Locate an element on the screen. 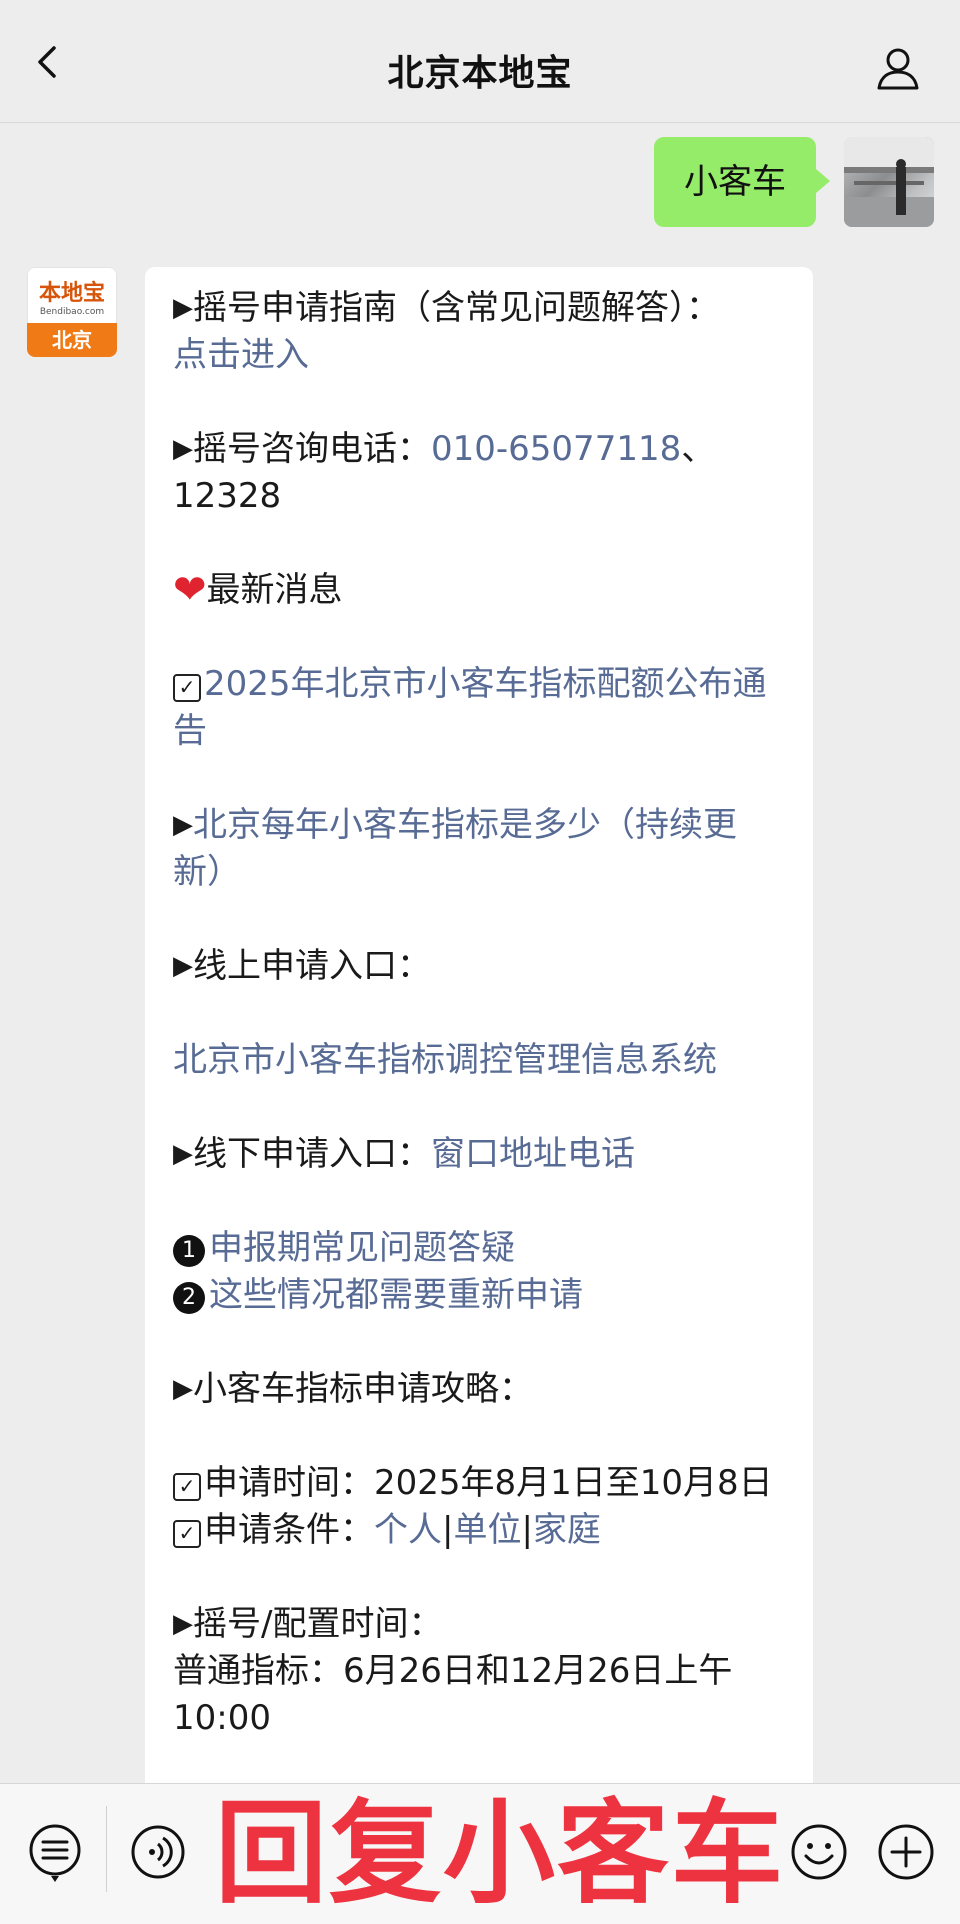  top-navigation-bar: 北京本地宝 is located at coordinates (480, 61).